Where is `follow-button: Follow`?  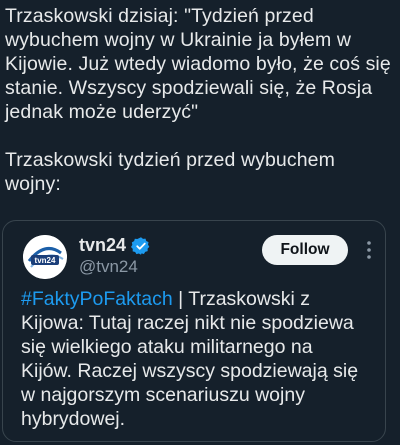
follow-button: Follow is located at coordinates (305, 250).